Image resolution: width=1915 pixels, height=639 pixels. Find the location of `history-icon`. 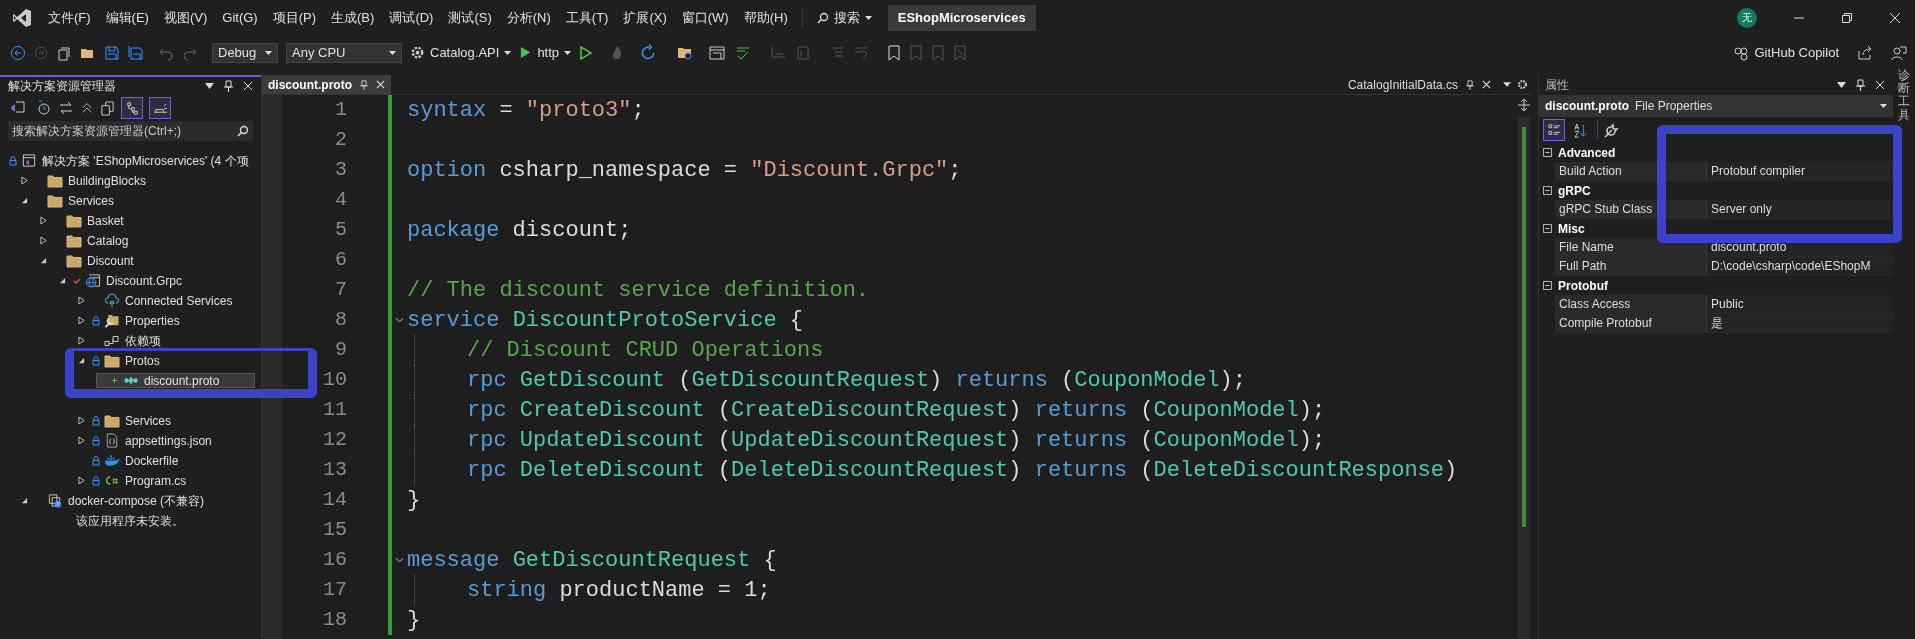

history-icon is located at coordinates (44, 108).